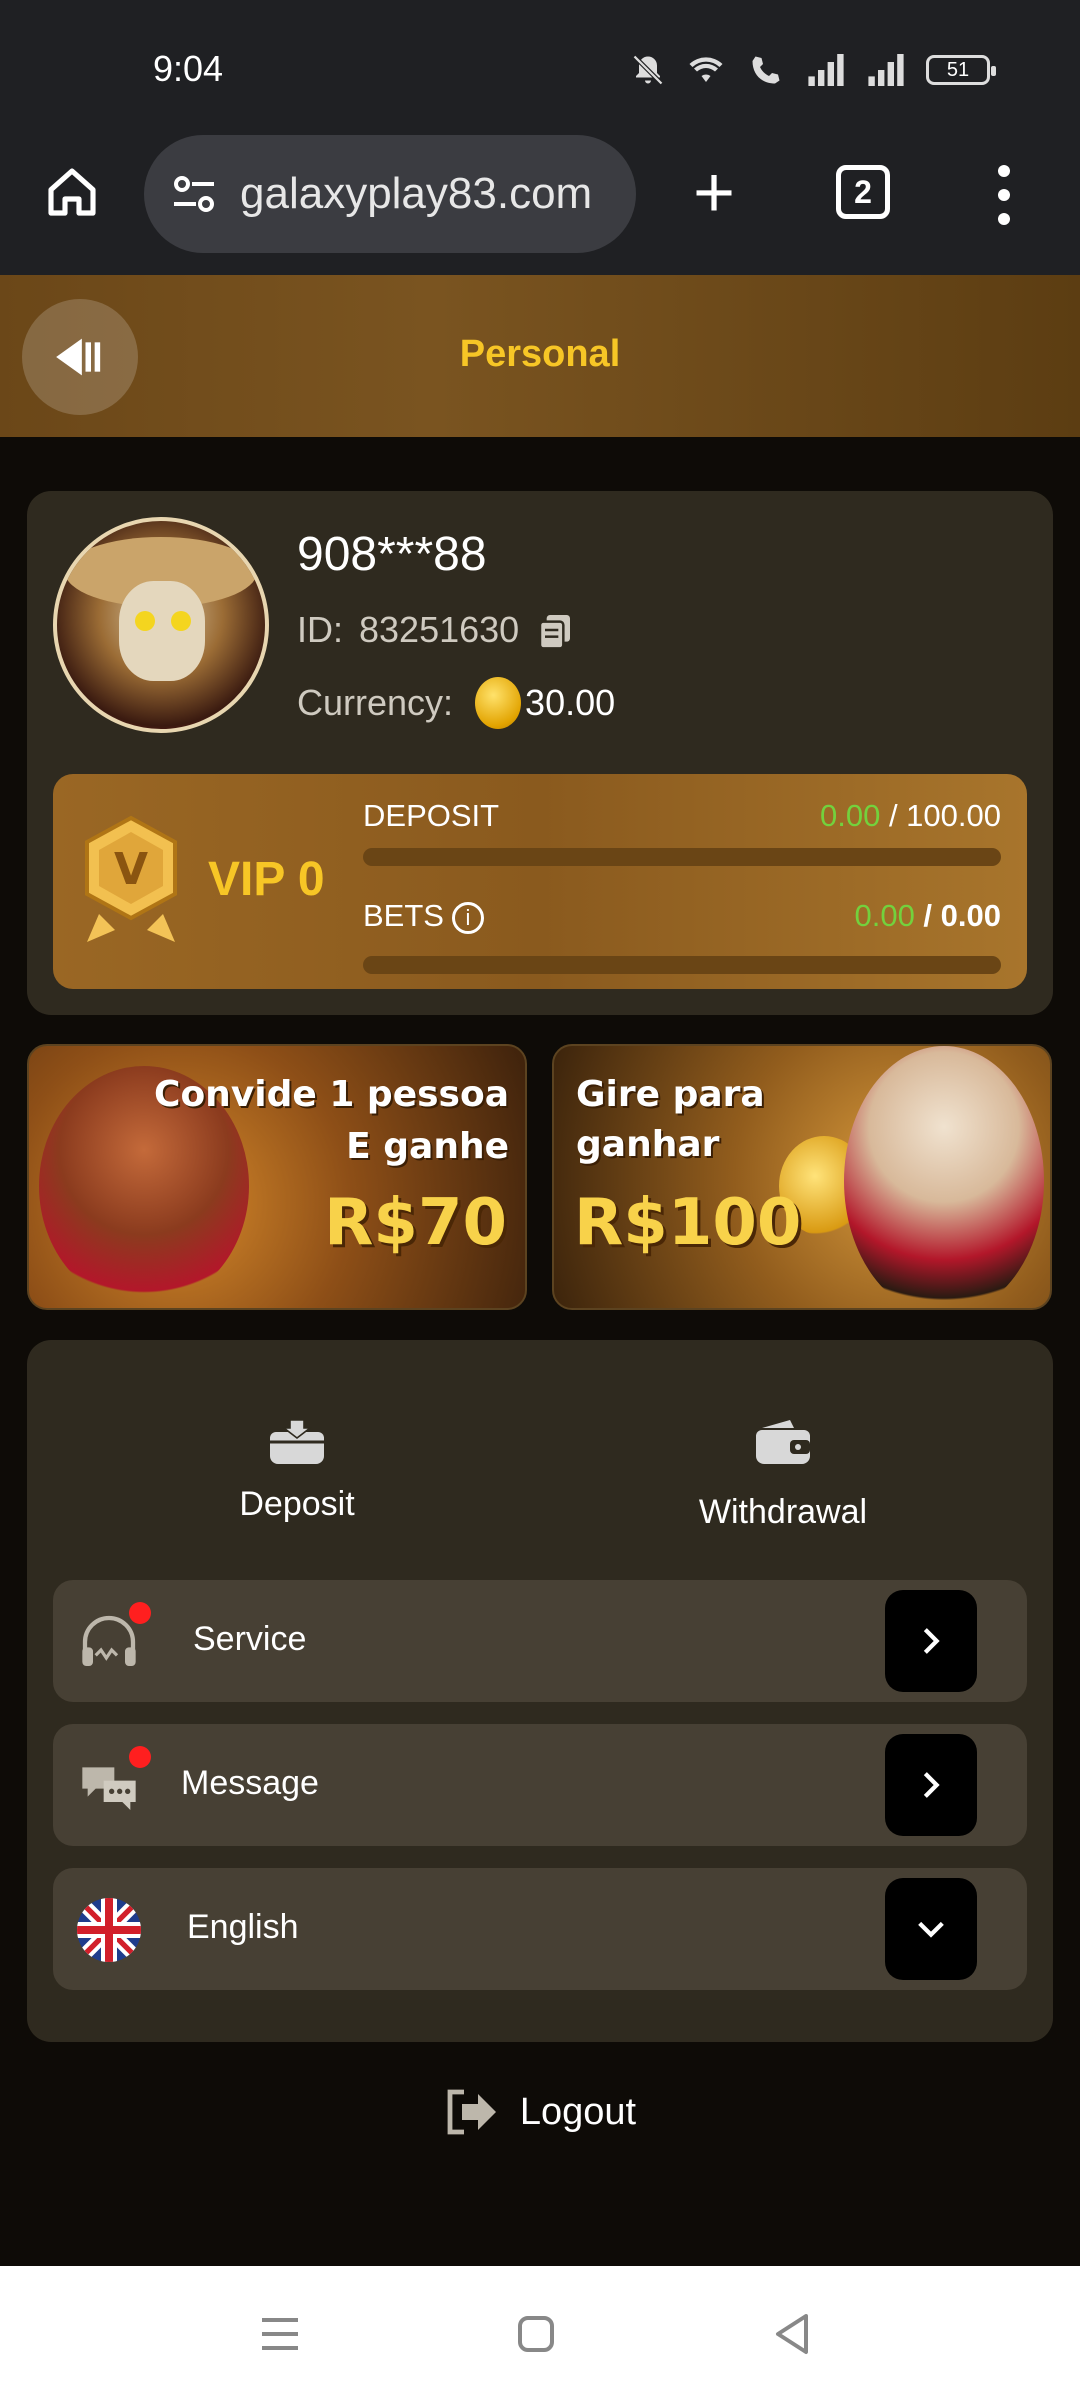 This screenshot has height=2400, width=1080. I want to click on deposit-label: Deposit, so click(297, 1504).